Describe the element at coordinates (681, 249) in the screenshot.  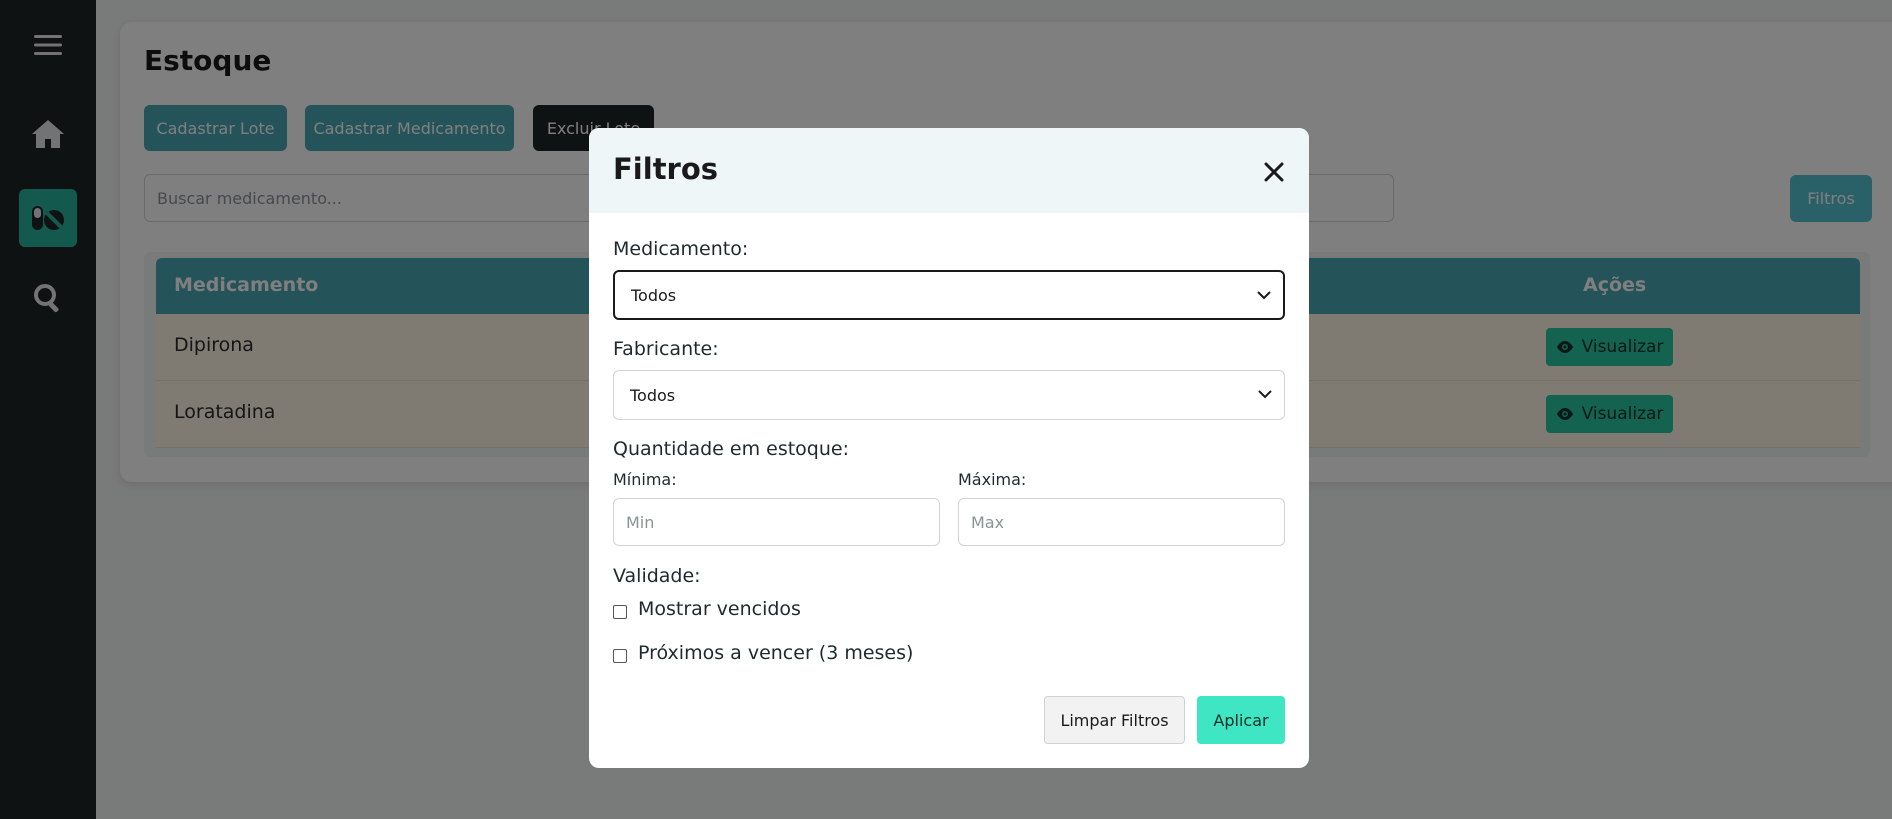
I see `medicamento-label: Medicamento:` at that location.